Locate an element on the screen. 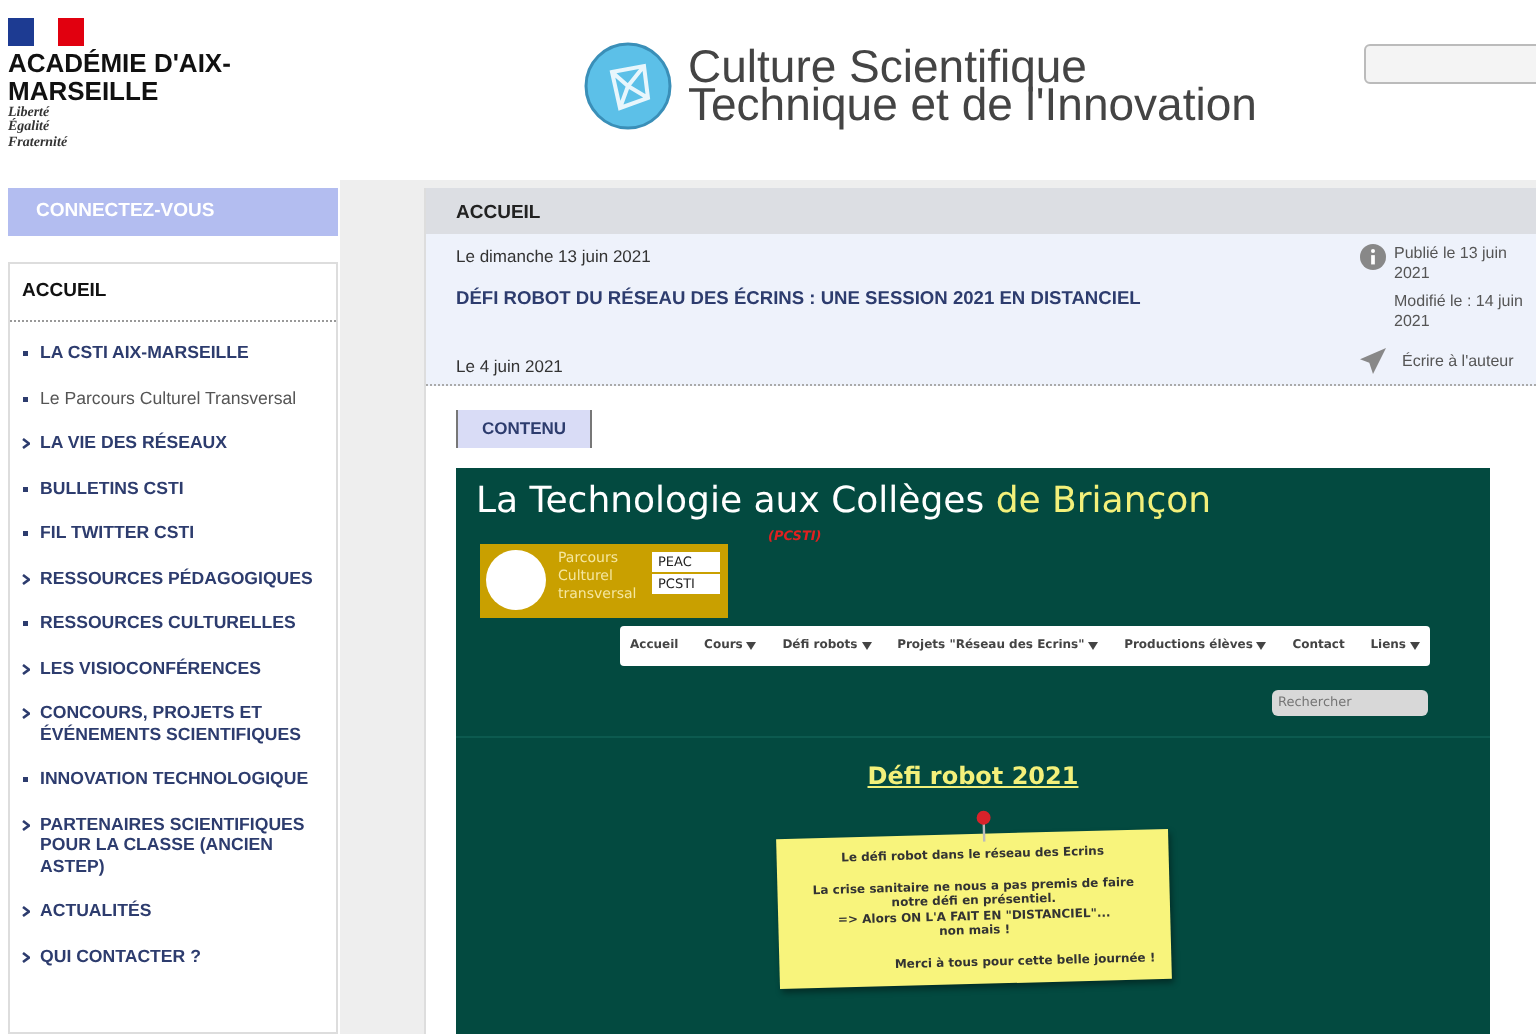 This screenshot has height=1034, width=1536. circle-icon is located at coordinates (516, 579).